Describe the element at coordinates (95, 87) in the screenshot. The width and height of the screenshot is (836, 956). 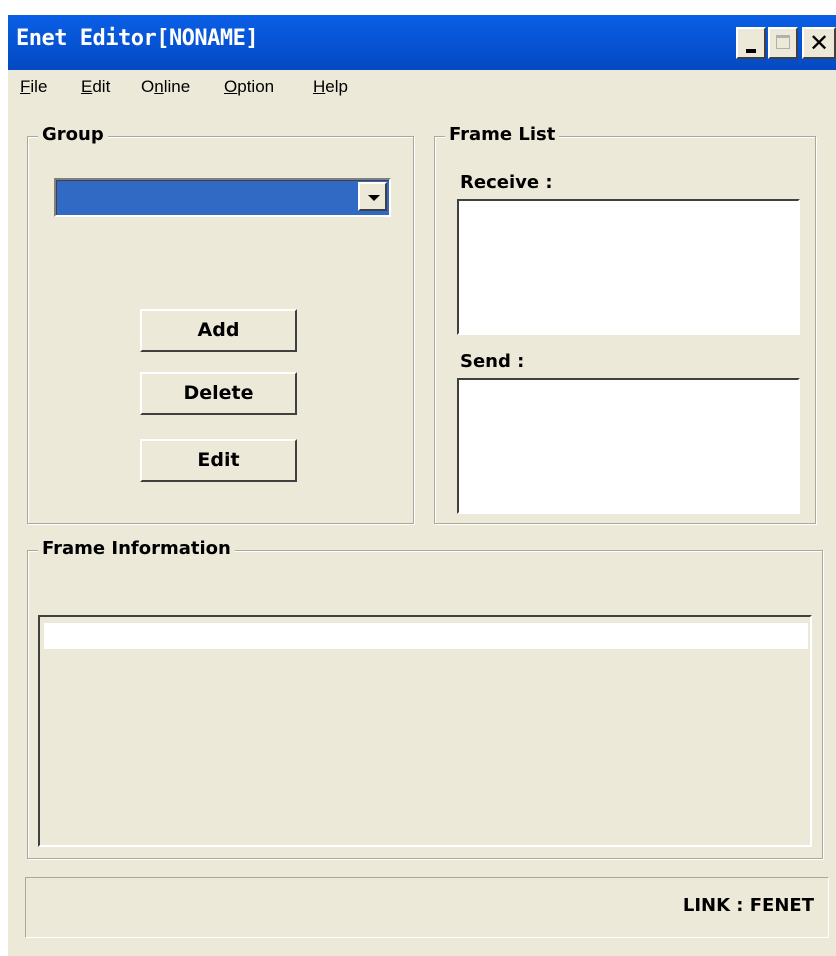
I see `menu-edit: Edit` at that location.